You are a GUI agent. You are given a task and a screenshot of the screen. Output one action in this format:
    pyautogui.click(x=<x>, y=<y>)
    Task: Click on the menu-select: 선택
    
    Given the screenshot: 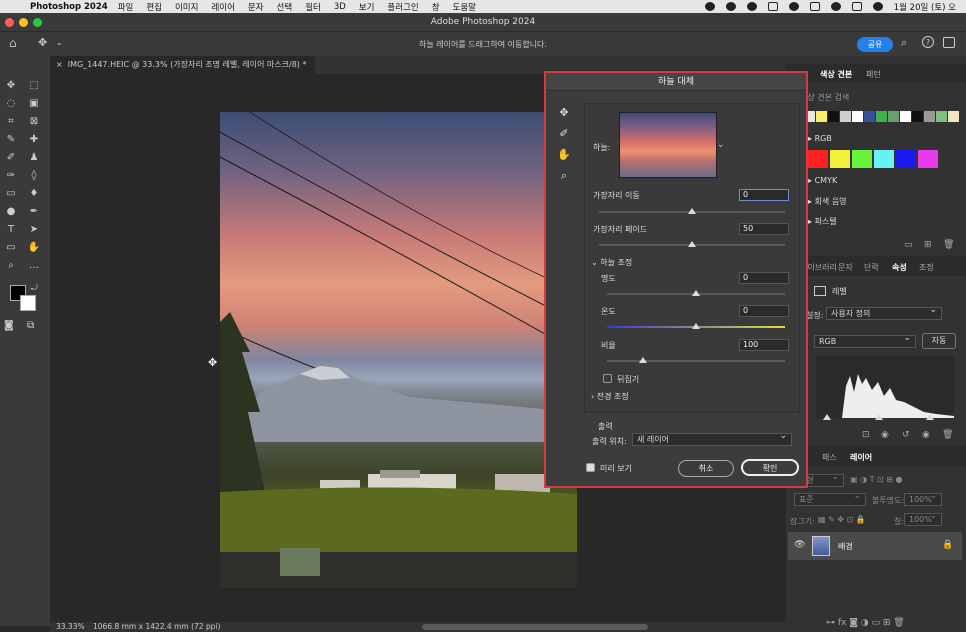 What is the action you would take?
    pyautogui.click(x=285, y=7)
    